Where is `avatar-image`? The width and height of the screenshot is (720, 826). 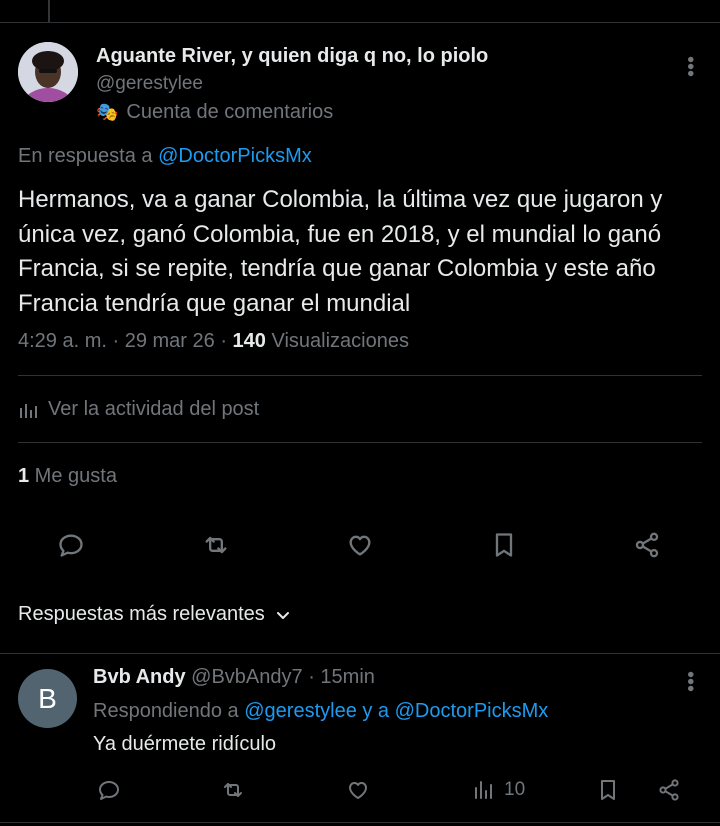 avatar-image is located at coordinates (48, 72).